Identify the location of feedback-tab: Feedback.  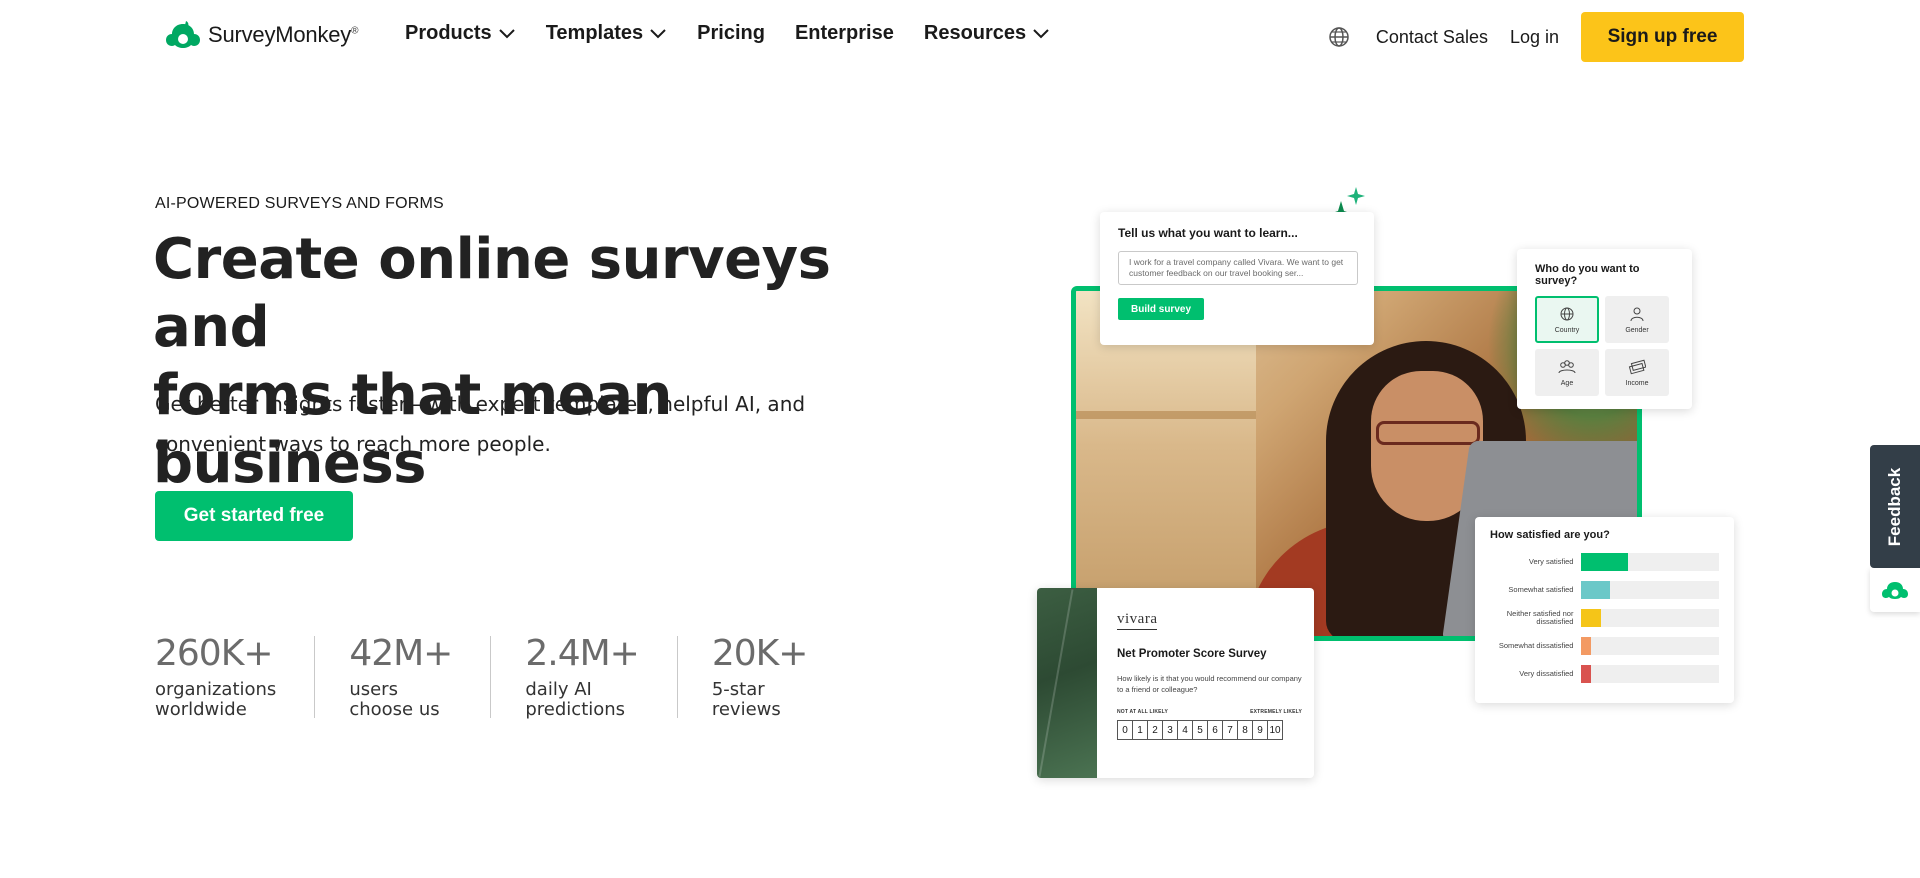
(1895, 506).